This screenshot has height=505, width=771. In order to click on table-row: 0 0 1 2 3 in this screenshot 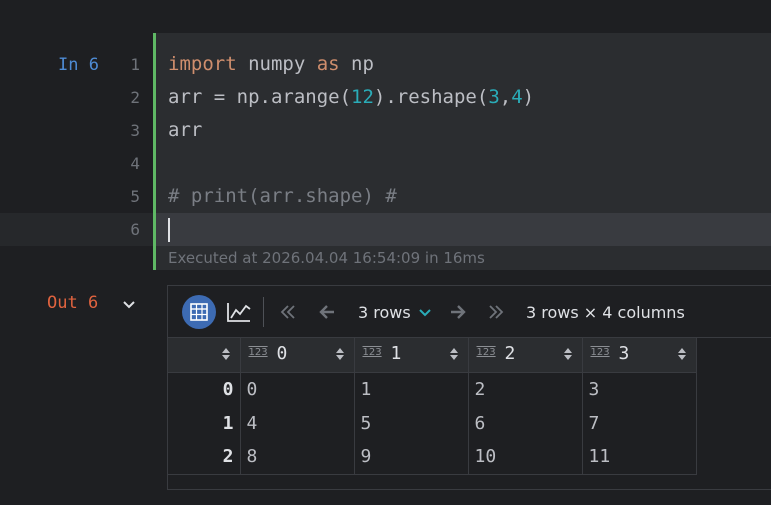, I will do `click(432, 389)`.